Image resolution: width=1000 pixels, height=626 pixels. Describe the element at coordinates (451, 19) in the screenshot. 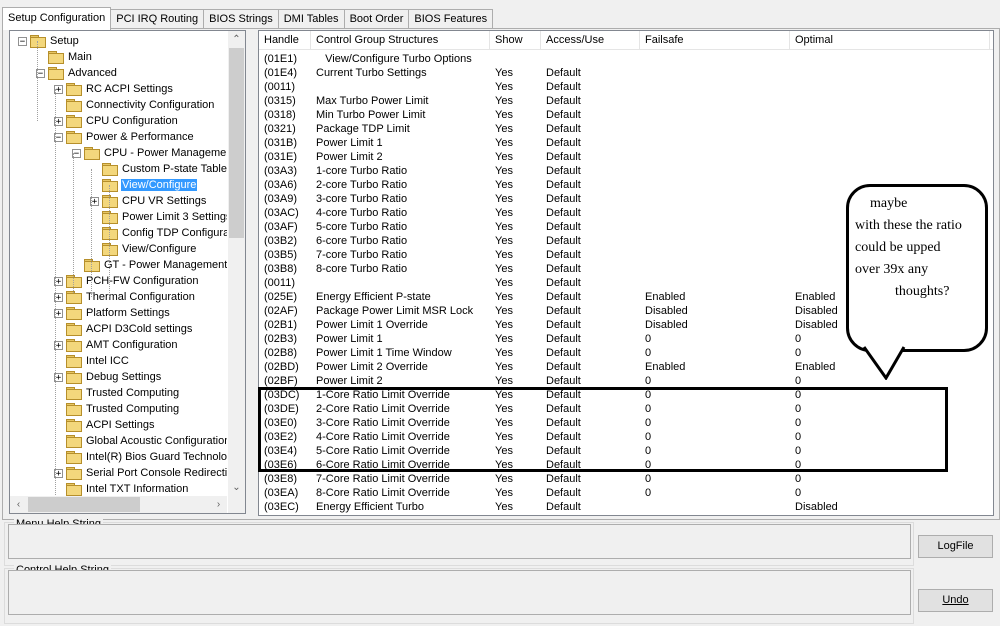

I see `tab-bios-features: BIOS Features` at that location.